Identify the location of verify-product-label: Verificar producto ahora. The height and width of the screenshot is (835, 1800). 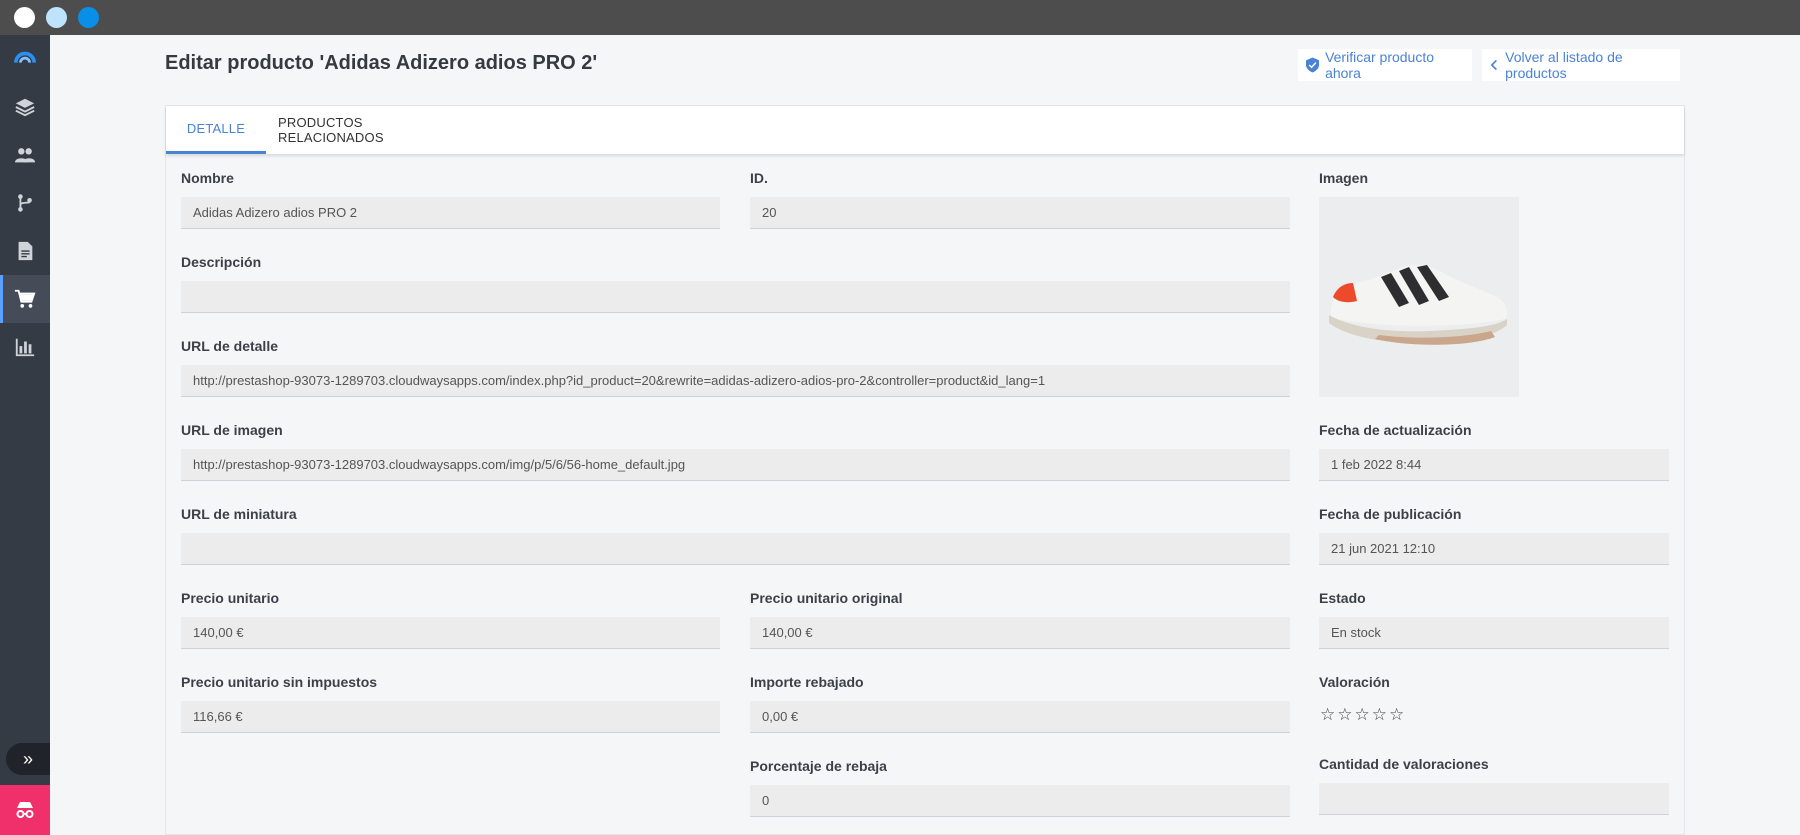
(1380, 65).